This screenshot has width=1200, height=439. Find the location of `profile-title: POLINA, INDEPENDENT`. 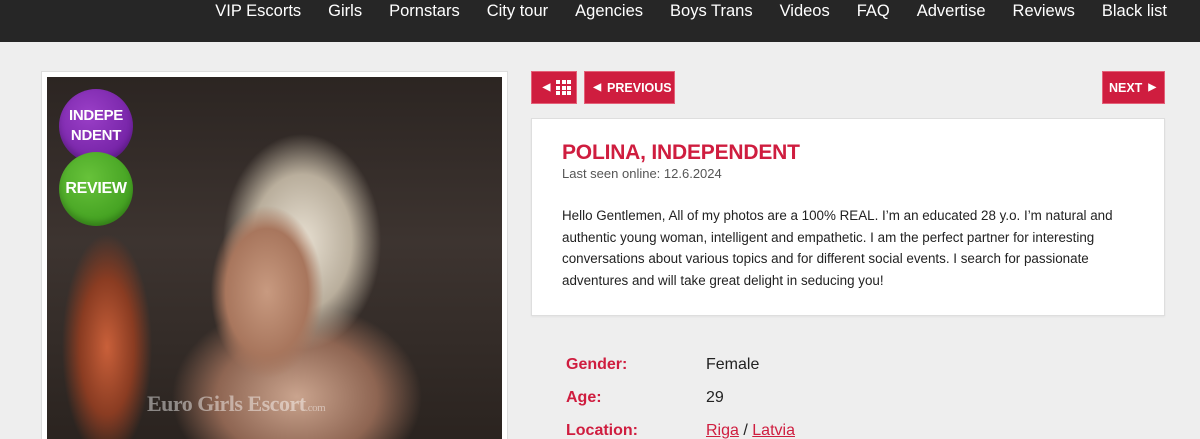

profile-title: POLINA, INDEPENDENT is located at coordinates (681, 152).